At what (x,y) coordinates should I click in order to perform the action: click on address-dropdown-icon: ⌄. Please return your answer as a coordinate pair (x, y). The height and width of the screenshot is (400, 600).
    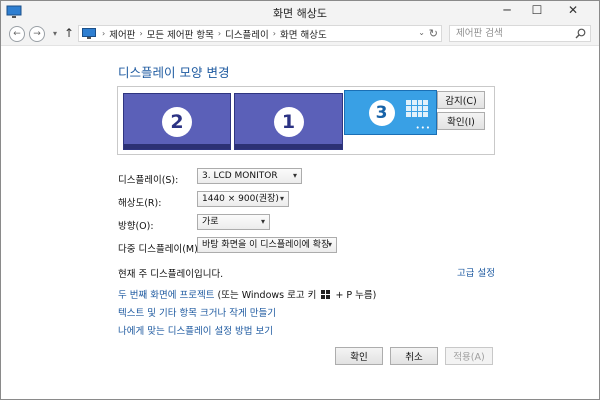
    Looking at the image, I should click on (421, 32).